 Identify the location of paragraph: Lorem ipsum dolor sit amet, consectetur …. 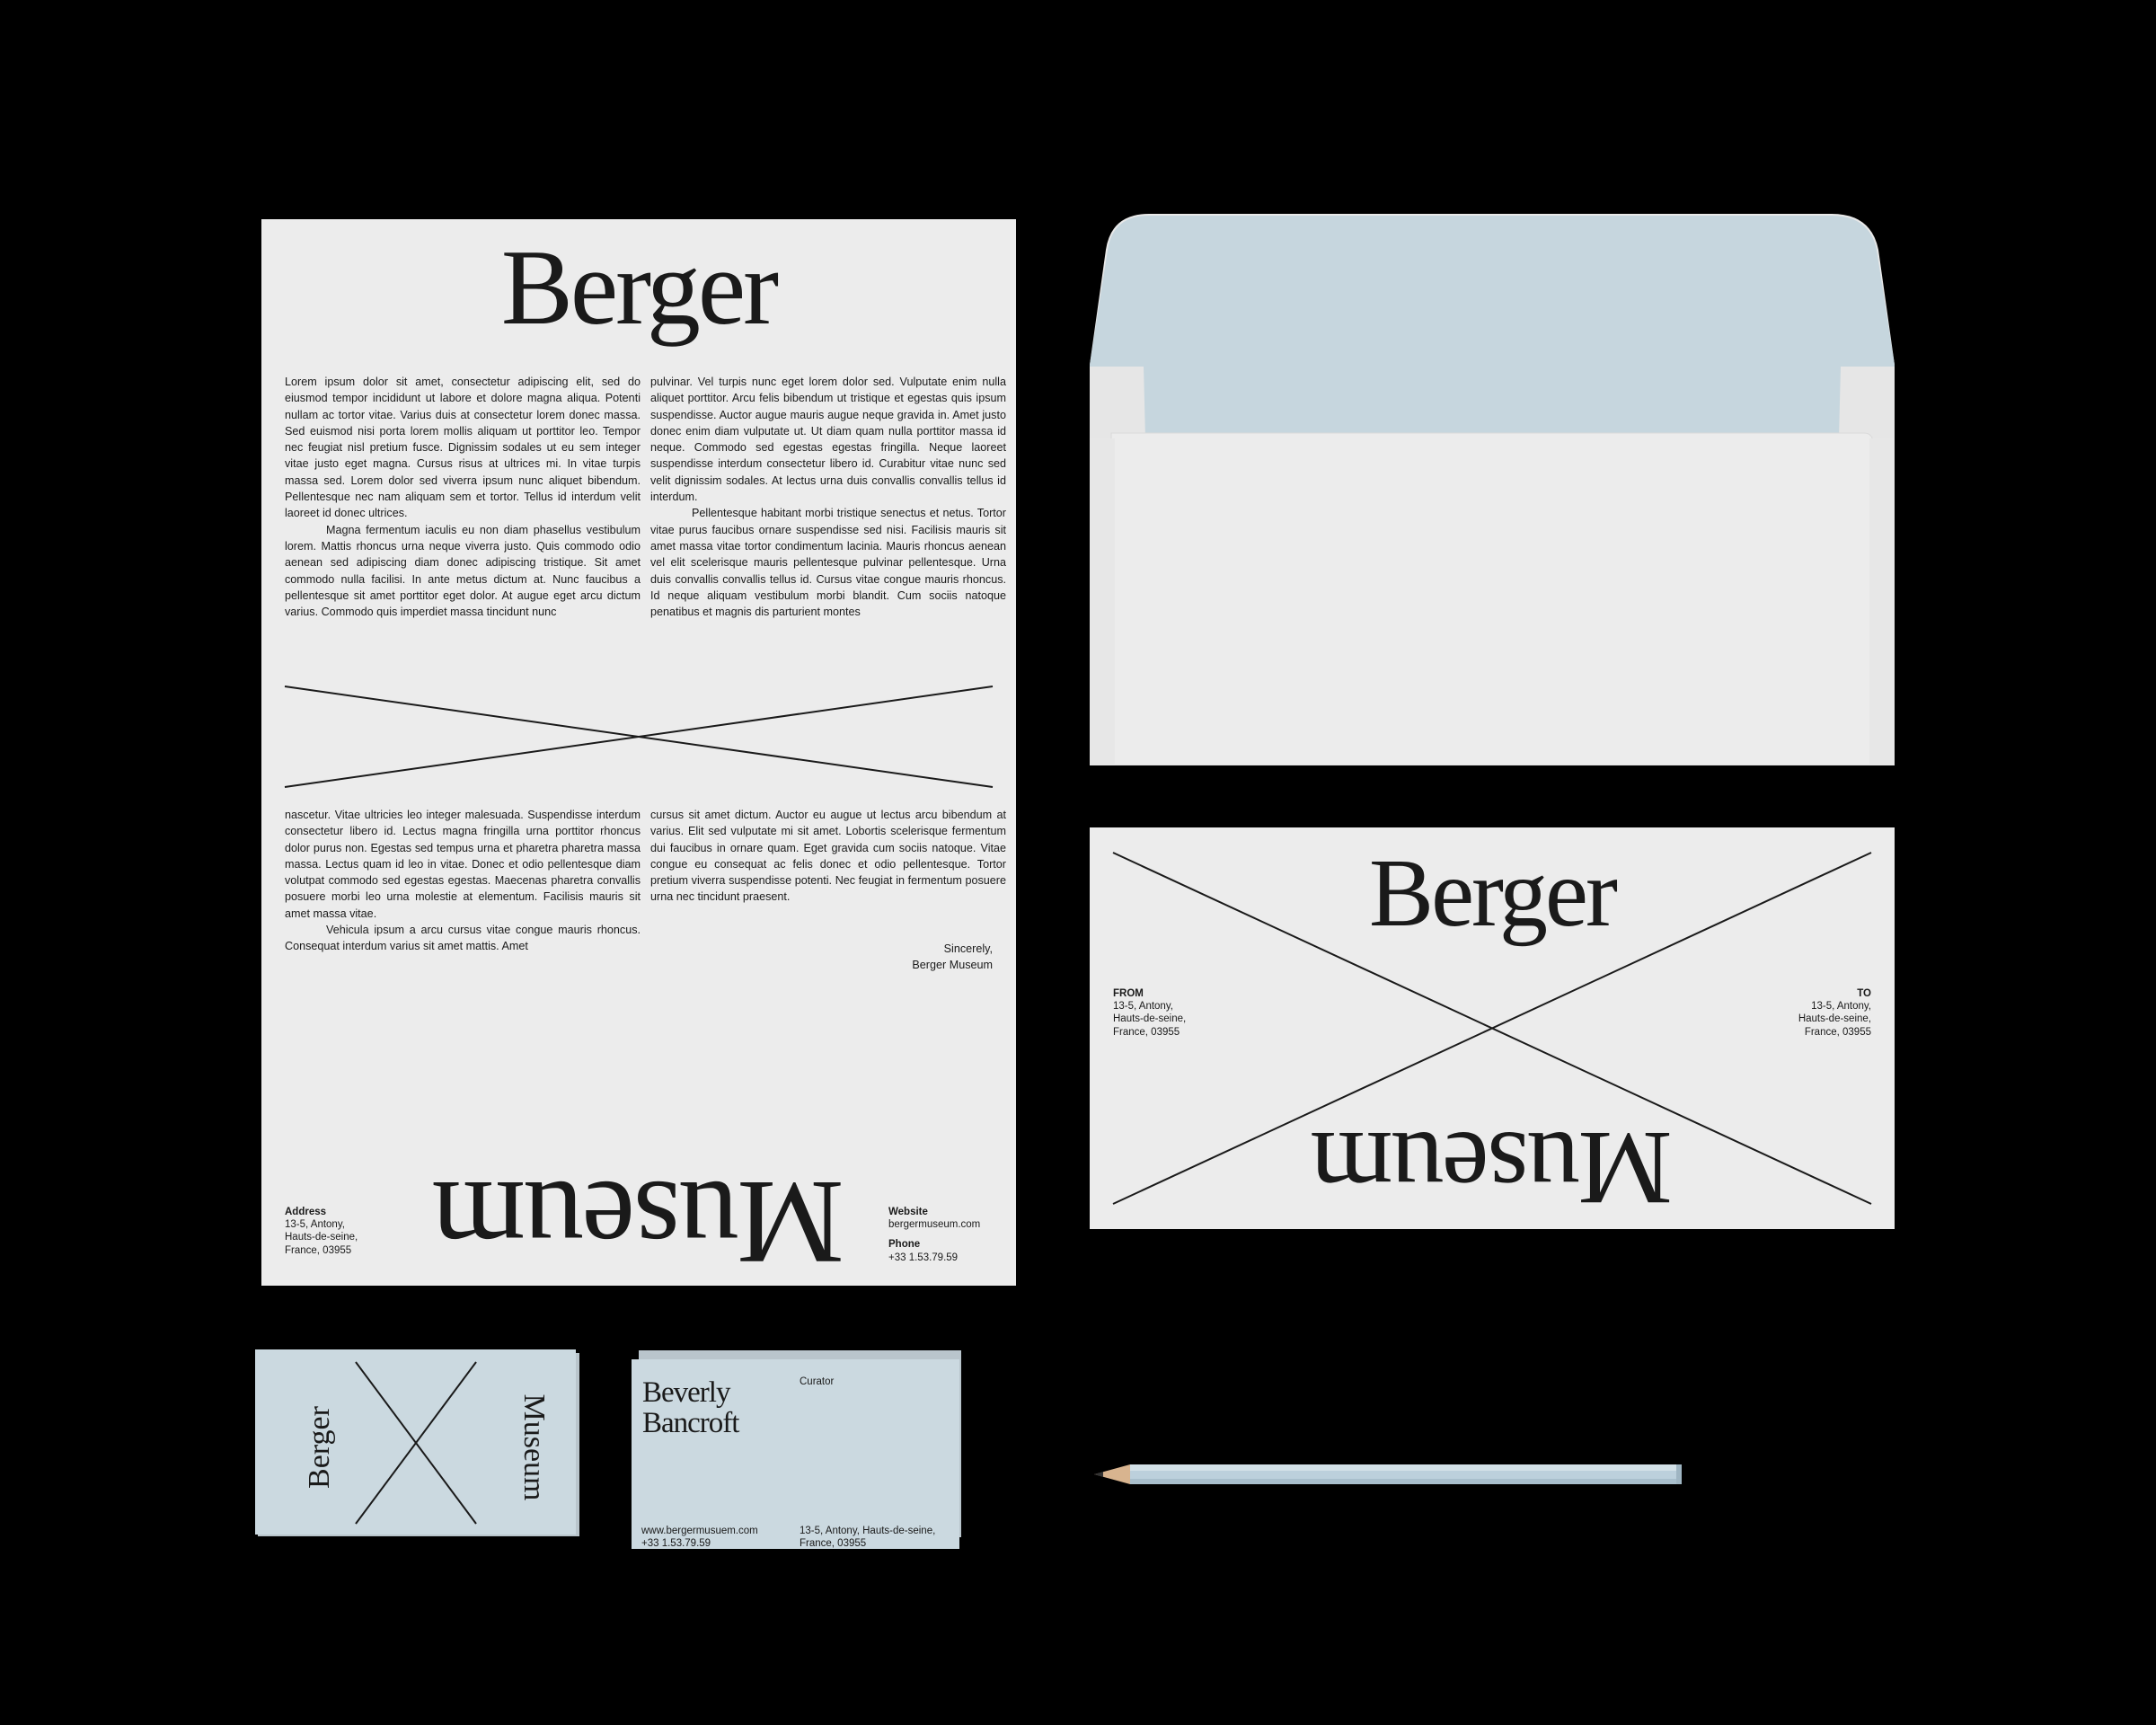
(463, 448).